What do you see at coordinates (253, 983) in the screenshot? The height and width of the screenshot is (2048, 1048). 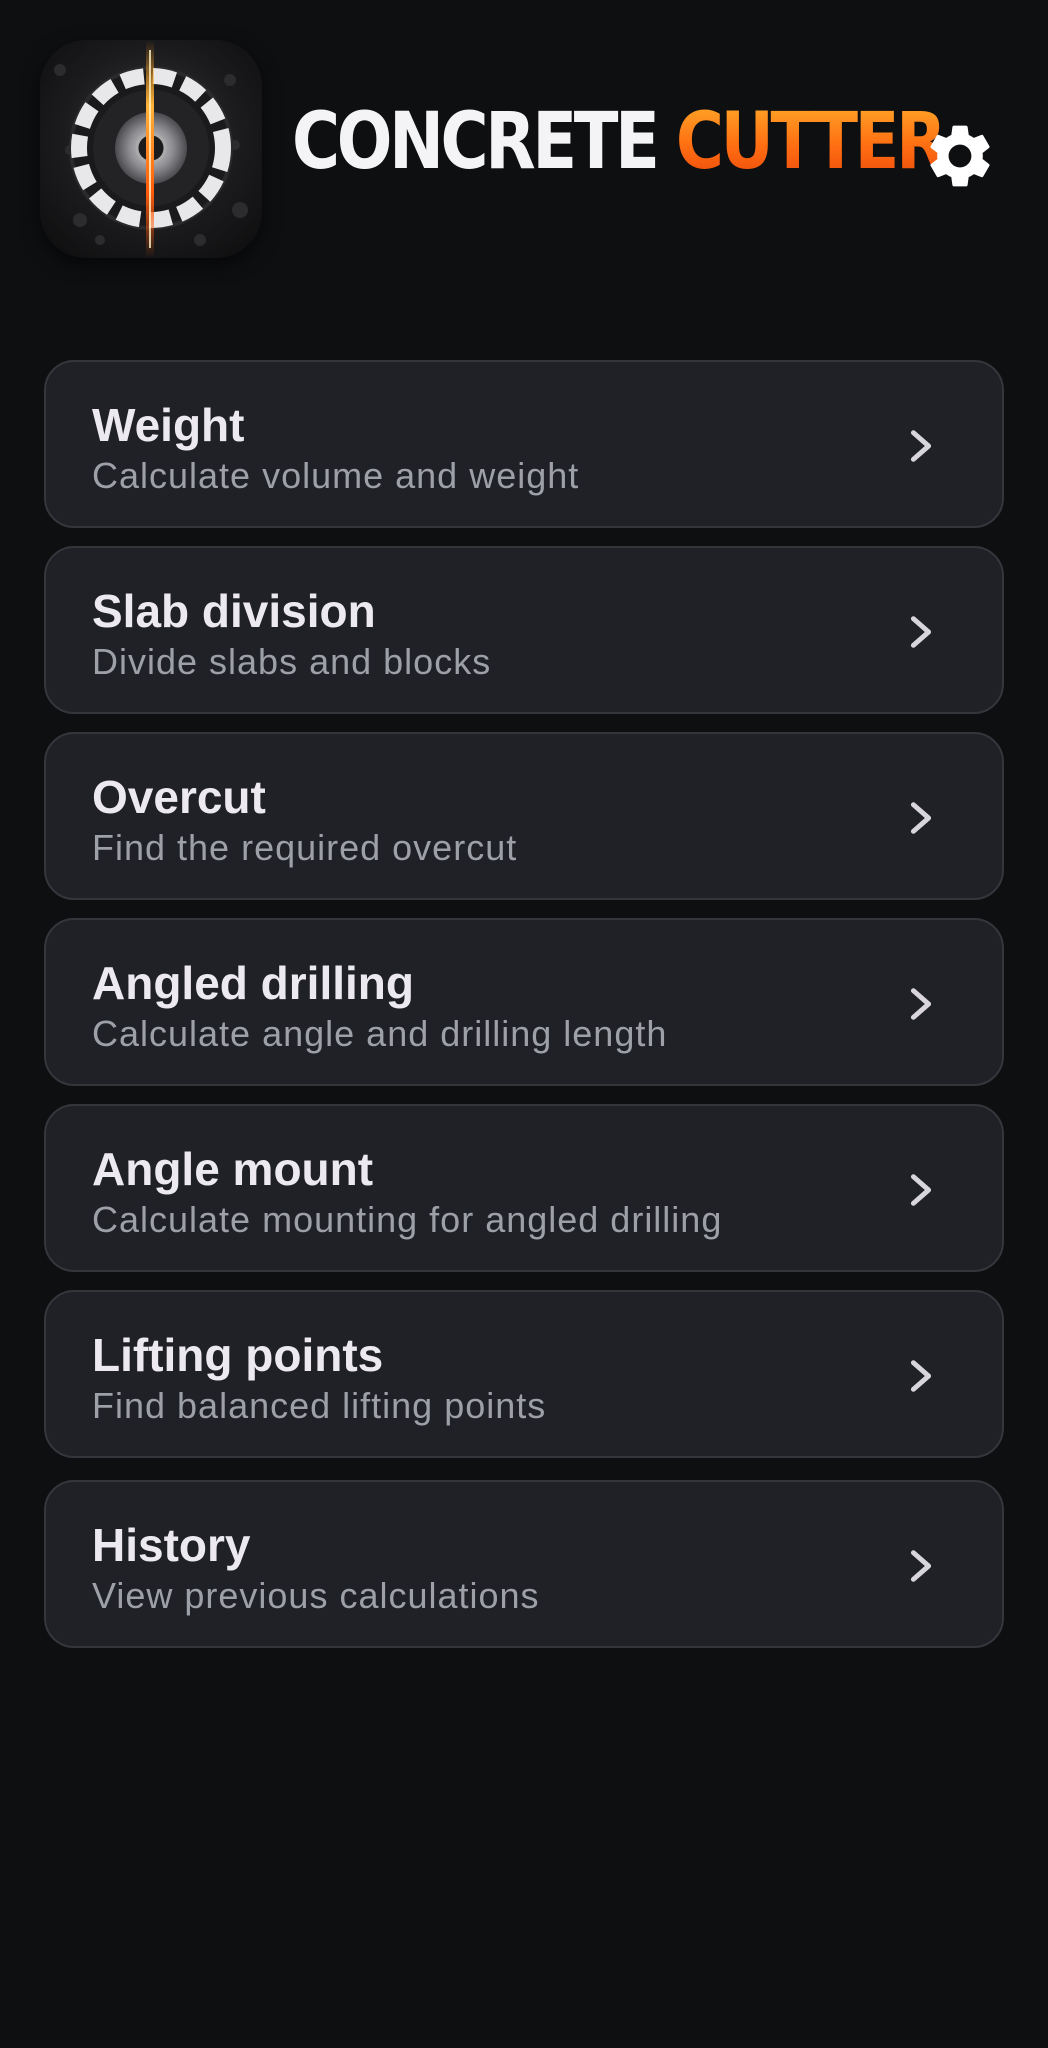 I see `menu-item-title: Angled drilling` at bounding box center [253, 983].